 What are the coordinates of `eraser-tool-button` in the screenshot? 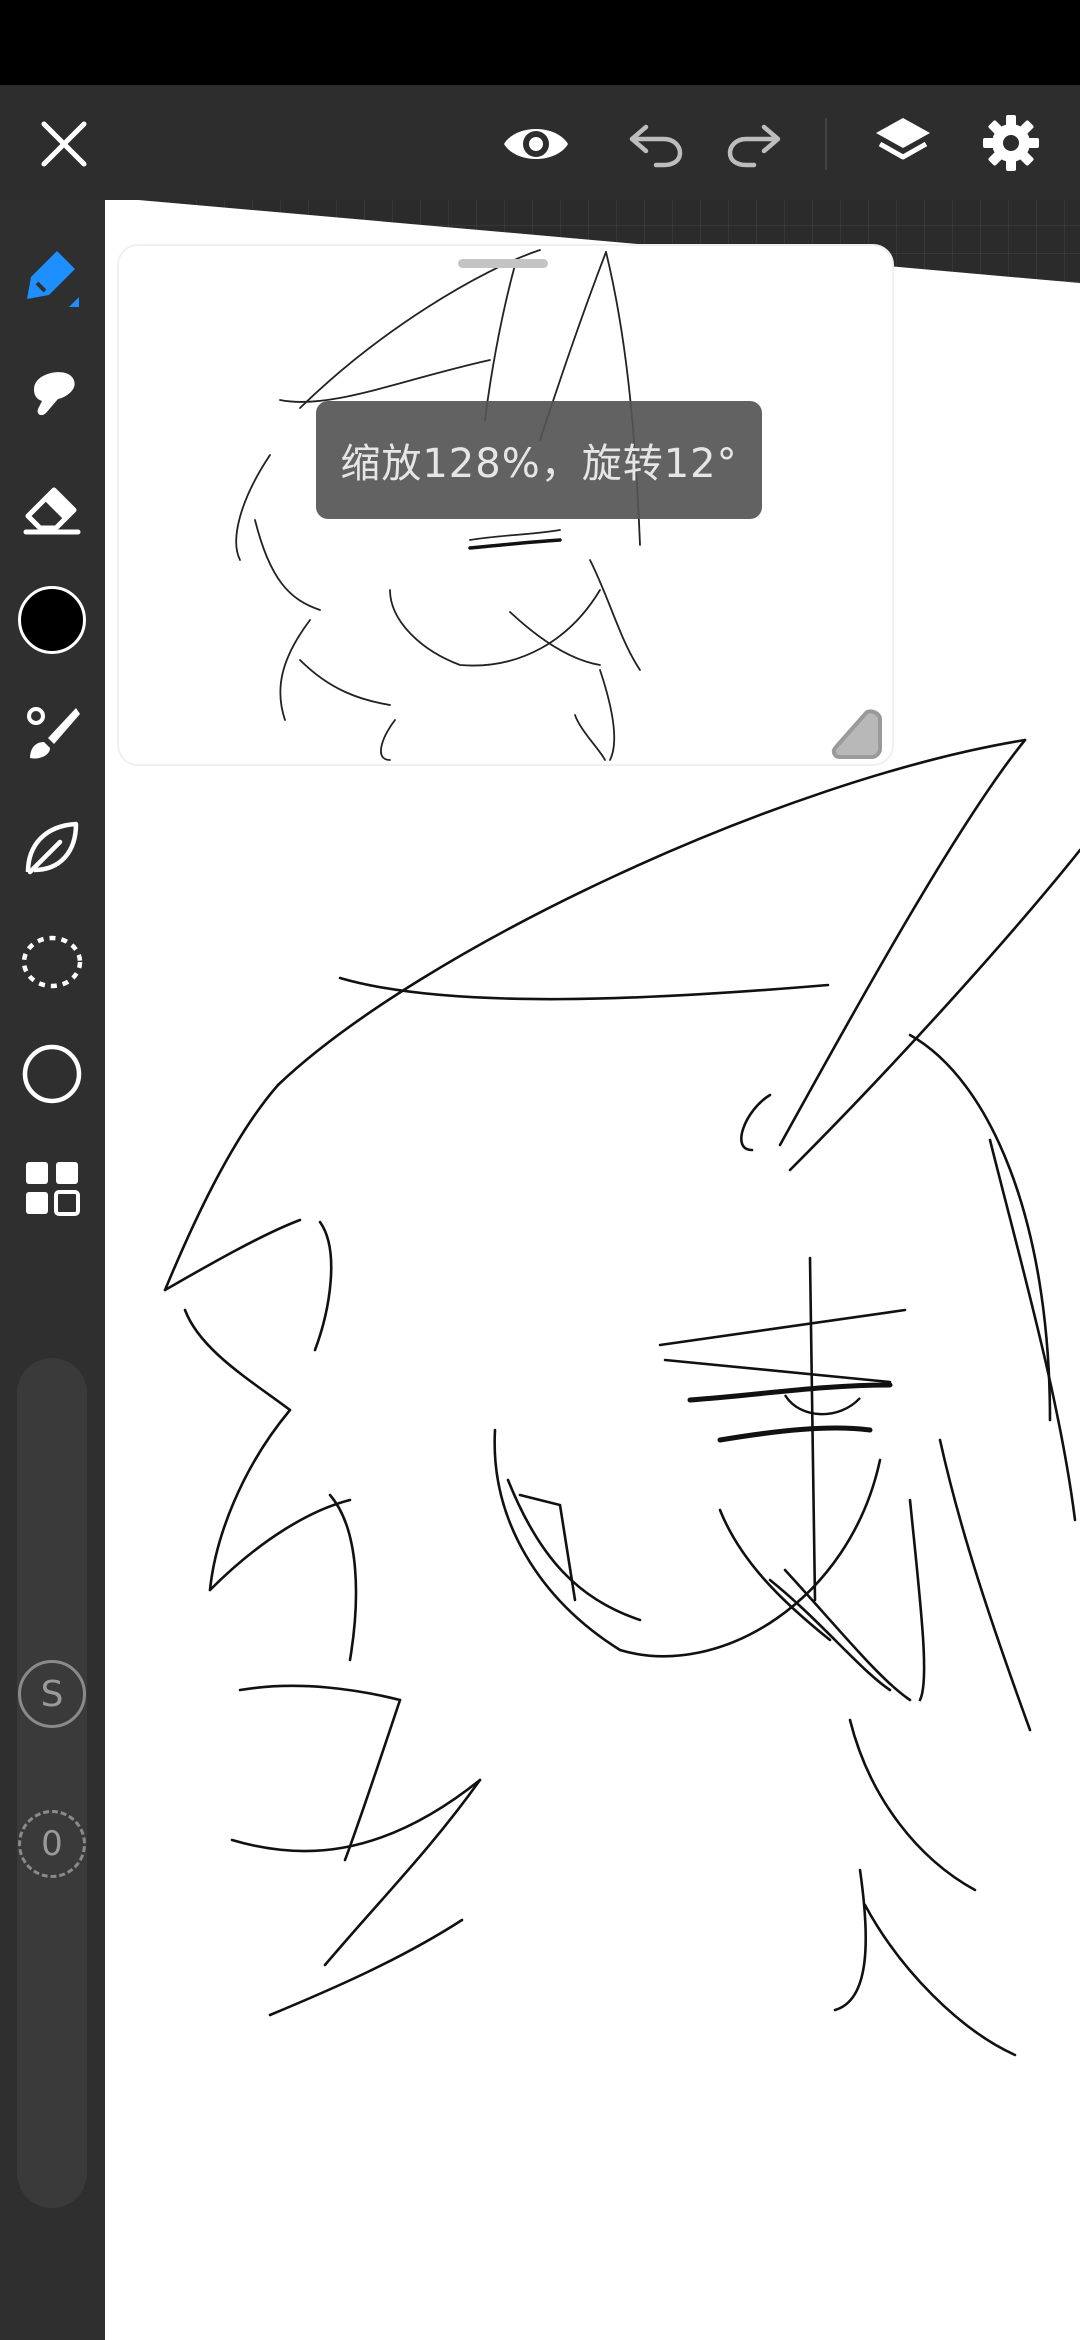 It's located at (52, 506).